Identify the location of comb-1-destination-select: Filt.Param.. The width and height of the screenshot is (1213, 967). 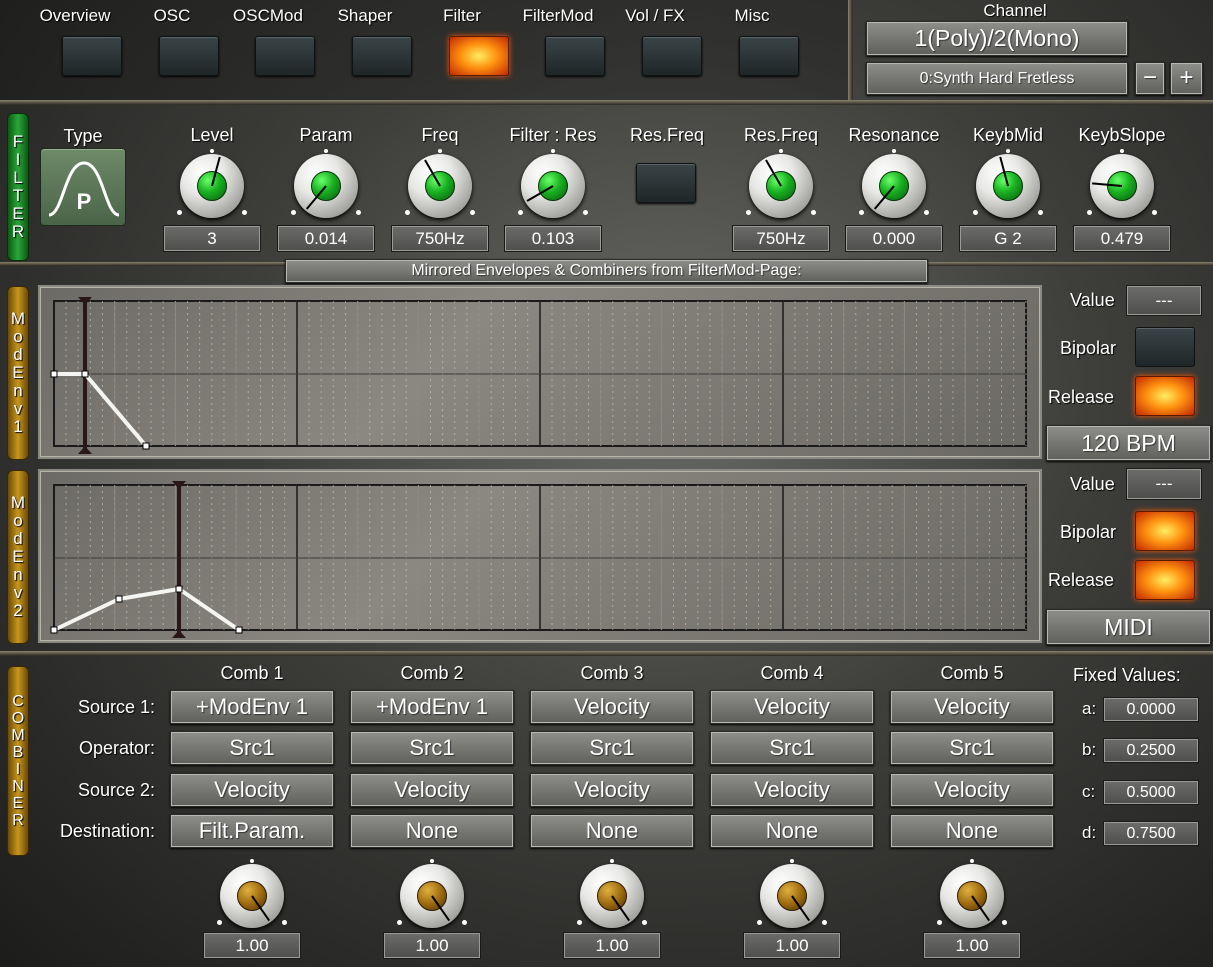
(252, 831).